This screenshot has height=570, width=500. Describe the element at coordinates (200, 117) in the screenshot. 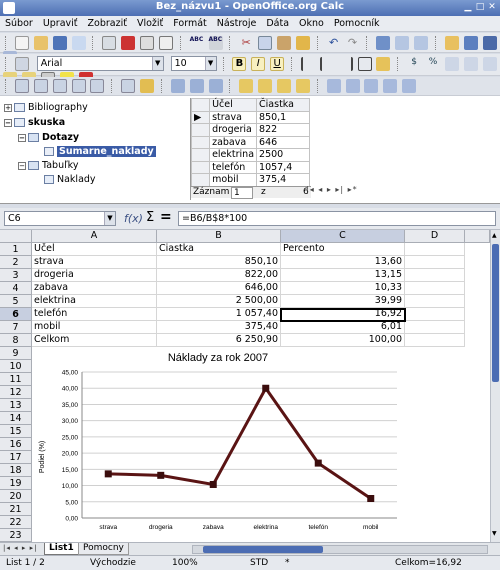

I see `grid-row-marker: ▶` at that location.